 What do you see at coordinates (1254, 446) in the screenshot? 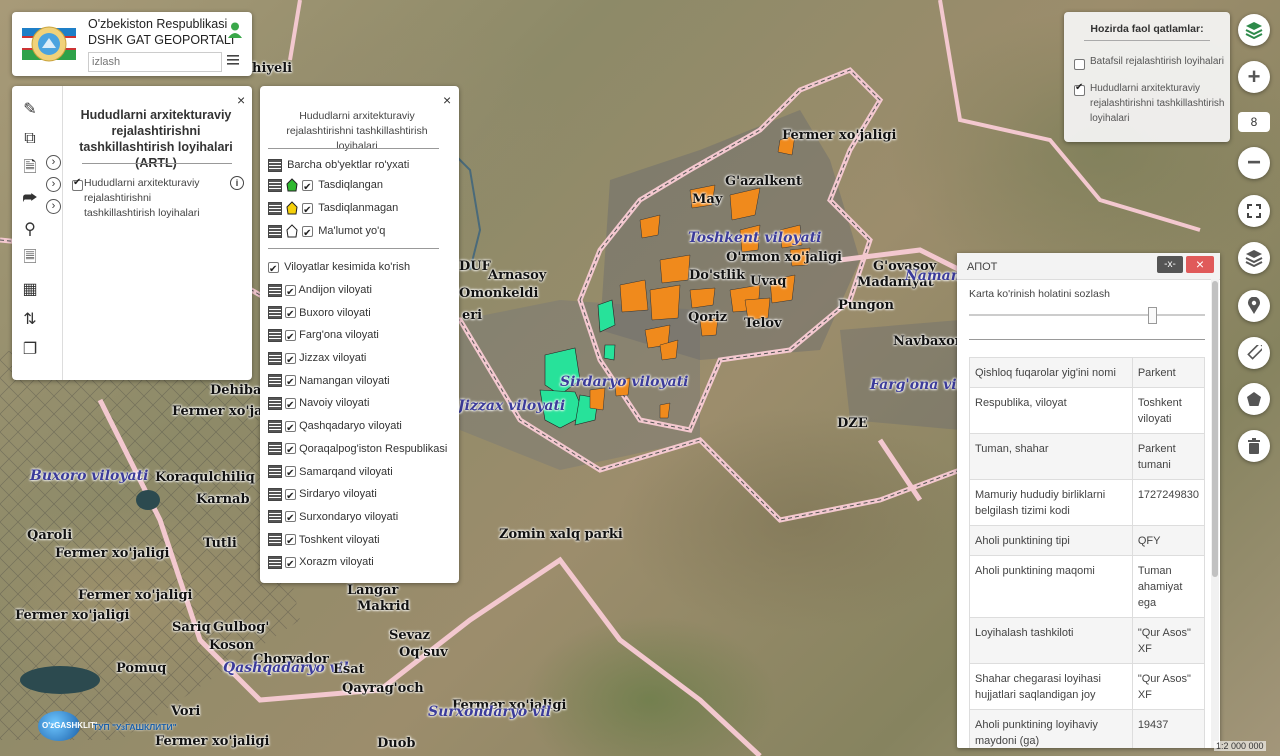
I see `trash-icon` at bounding box center [1254, 446].